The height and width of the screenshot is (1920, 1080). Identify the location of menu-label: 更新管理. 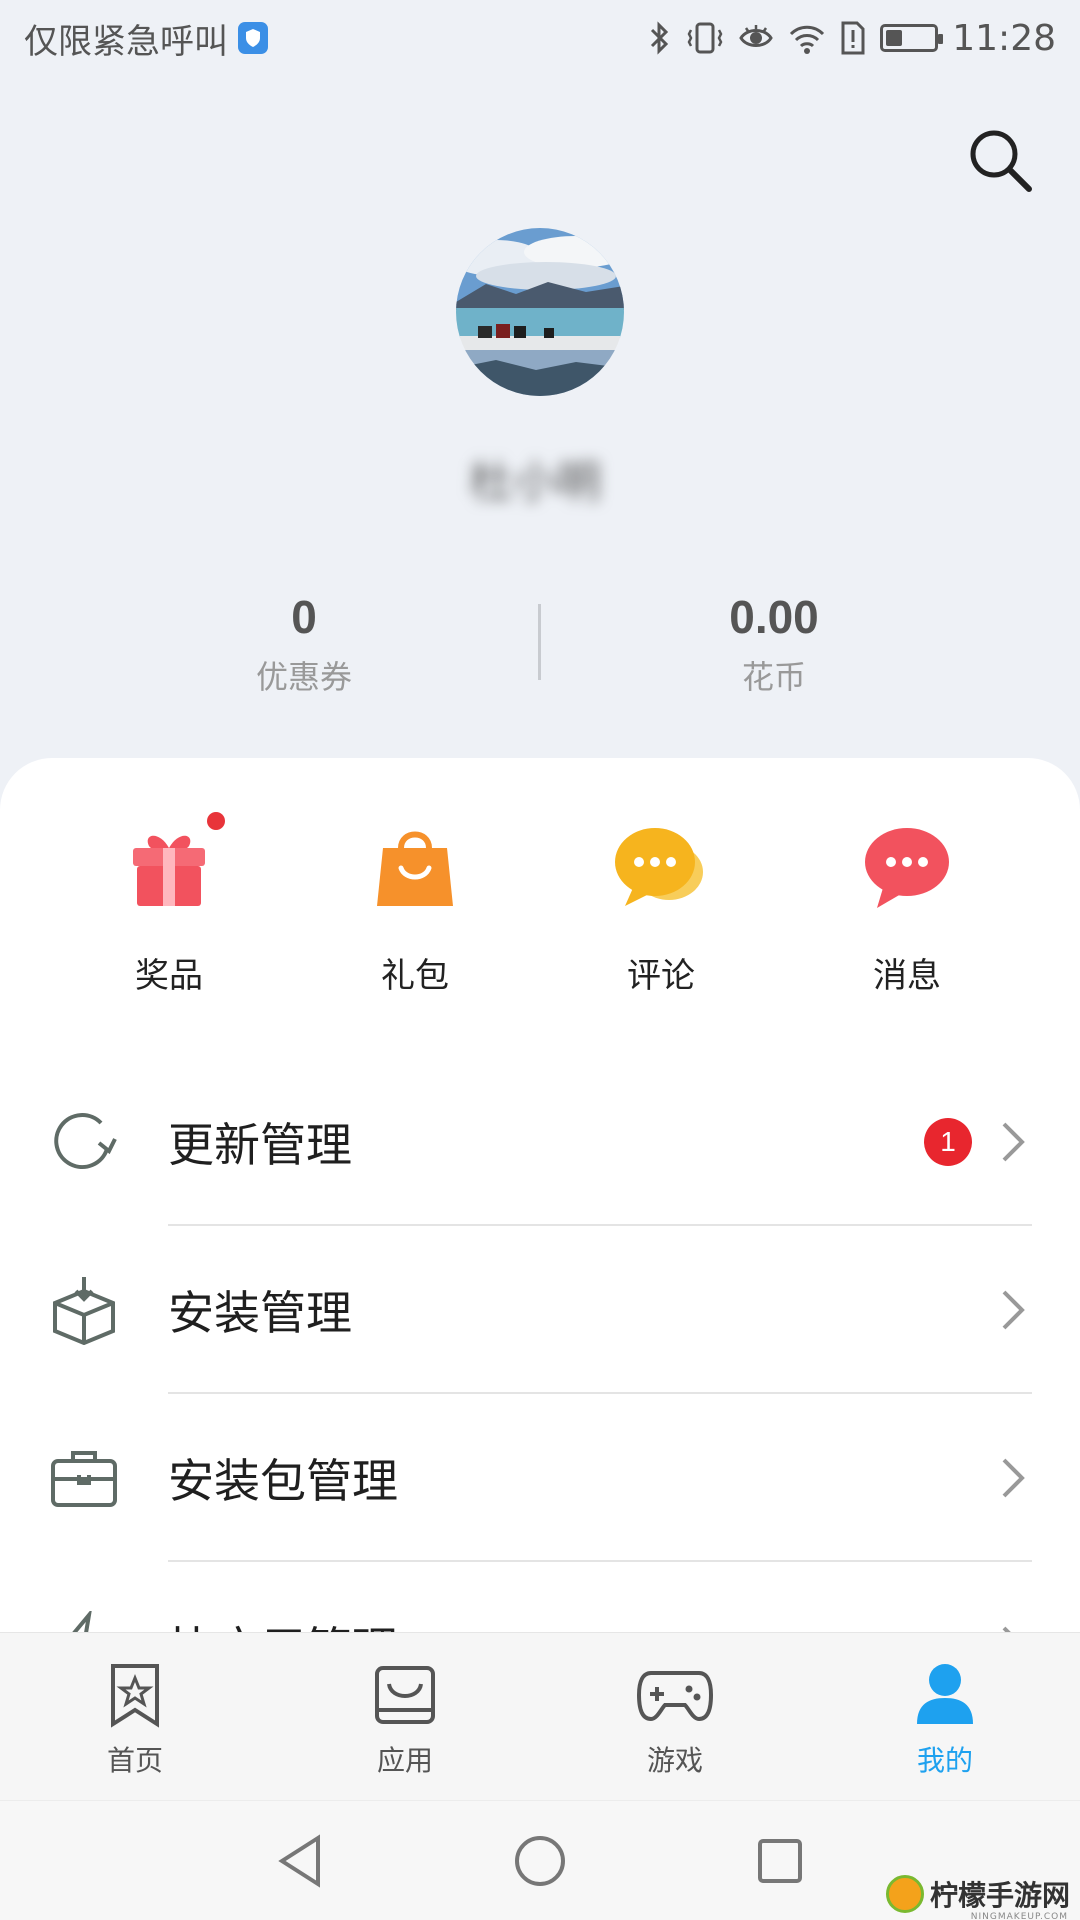
(260, 1145).